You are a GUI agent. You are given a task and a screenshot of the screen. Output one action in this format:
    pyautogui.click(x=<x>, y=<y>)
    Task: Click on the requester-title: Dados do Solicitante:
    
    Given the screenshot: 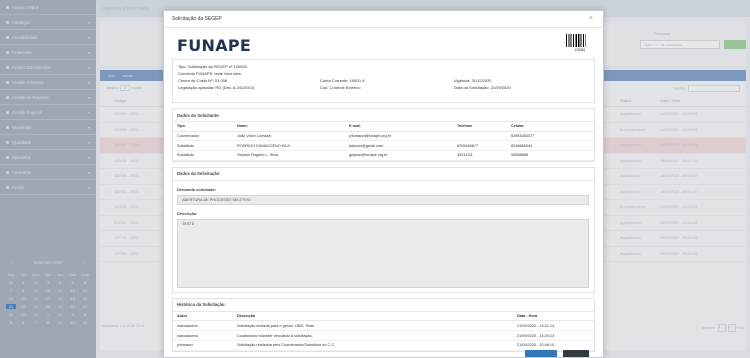 What is the action you would take?
    pyautogui.click(x=383, y=115)
    